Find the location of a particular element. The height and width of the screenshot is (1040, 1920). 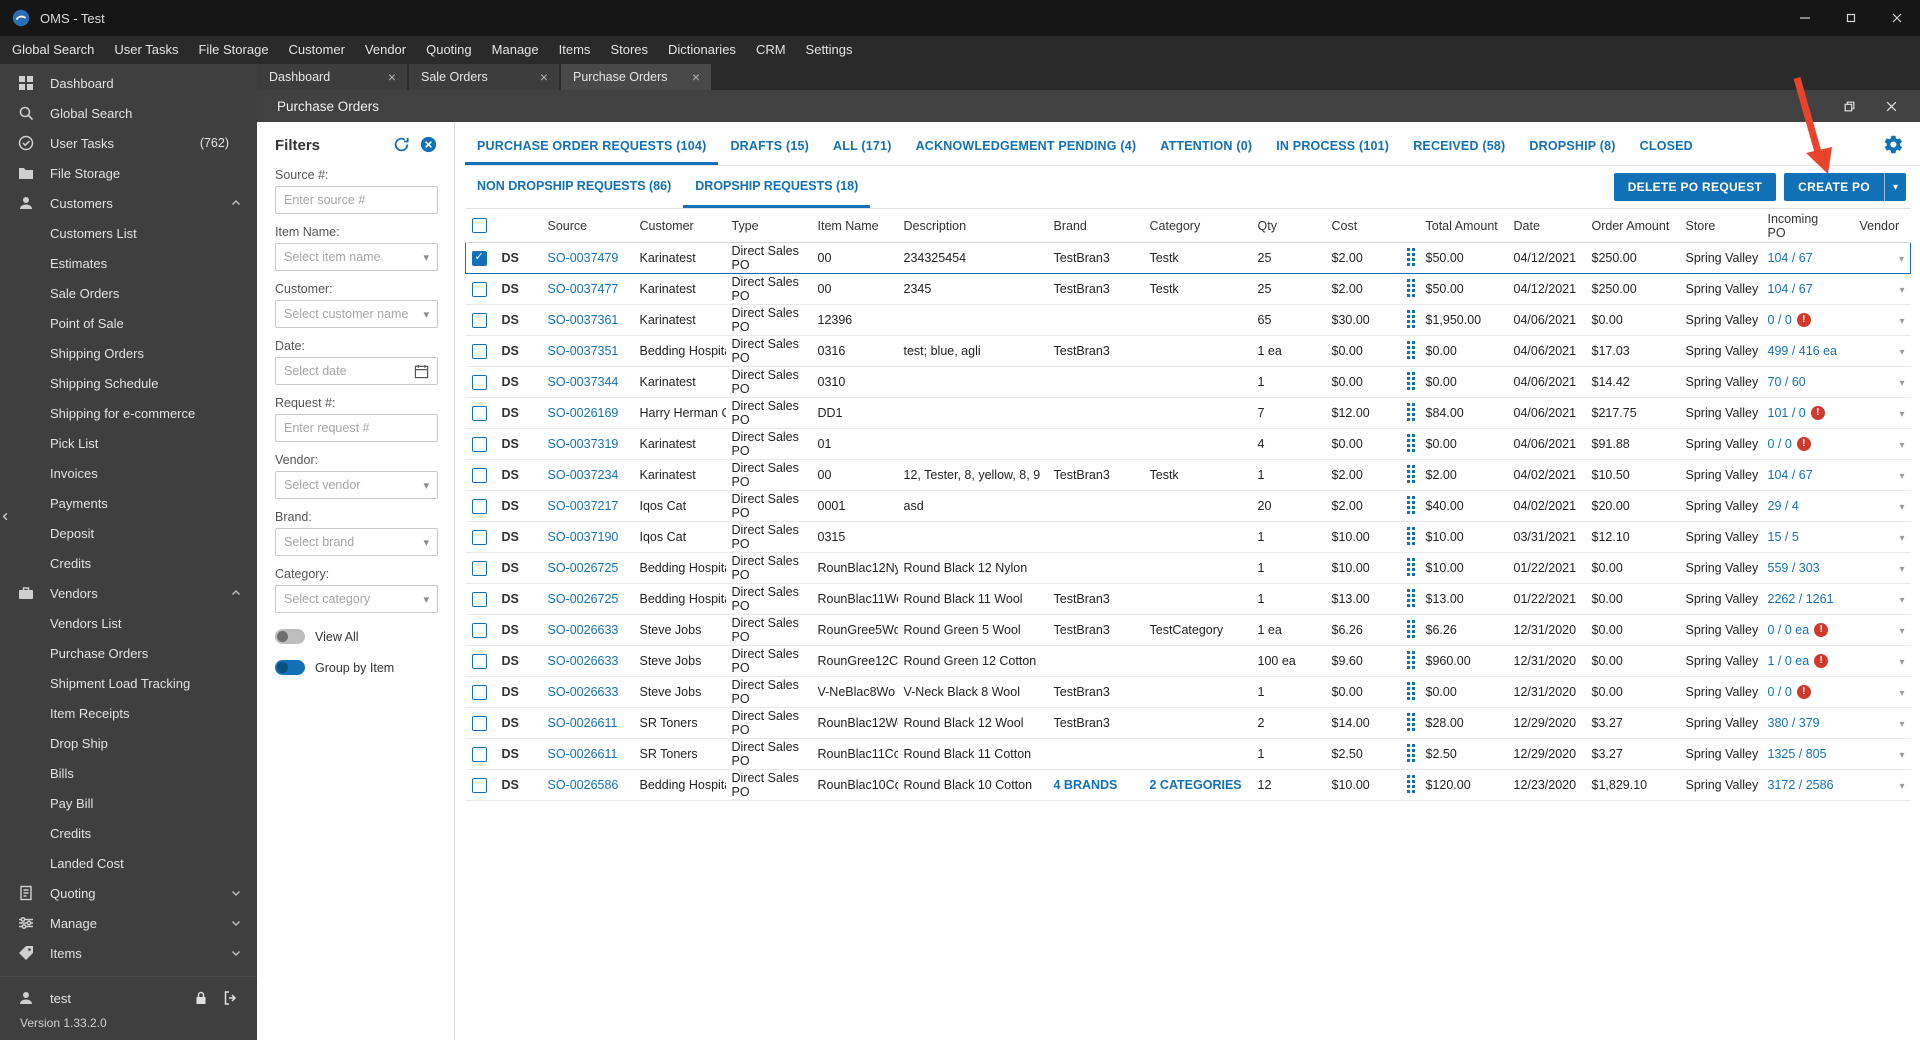

sidebar-item-user-tasks: User Tasks (762) is located at coordinates (128, 143).